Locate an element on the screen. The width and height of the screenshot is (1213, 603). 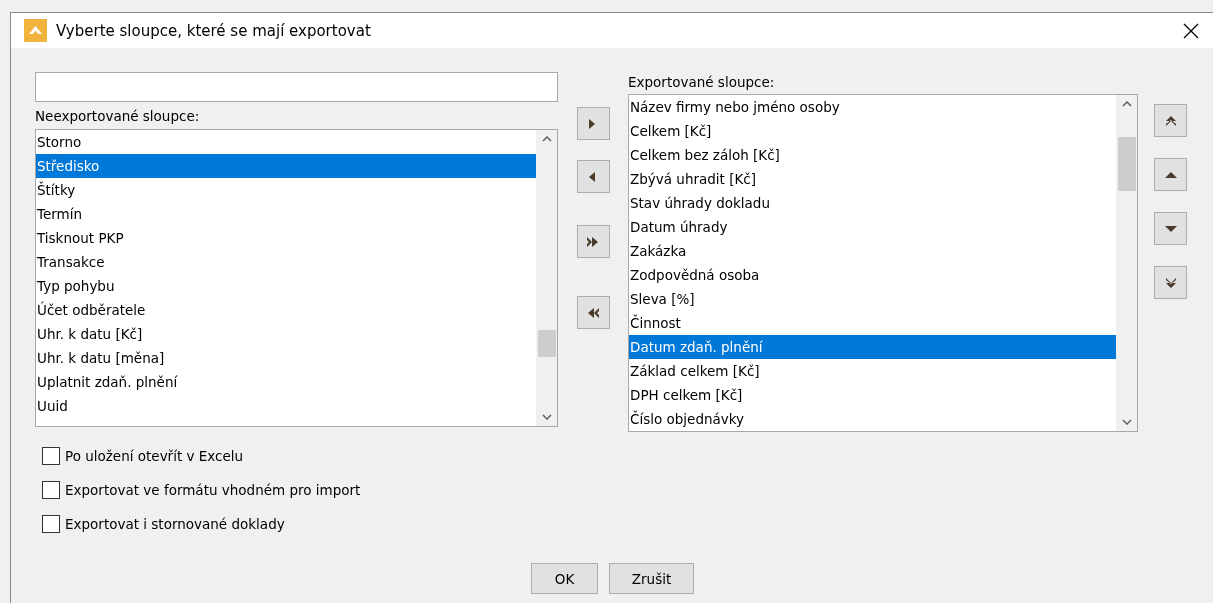
double-right-icon is located at coordinates (593, 241).